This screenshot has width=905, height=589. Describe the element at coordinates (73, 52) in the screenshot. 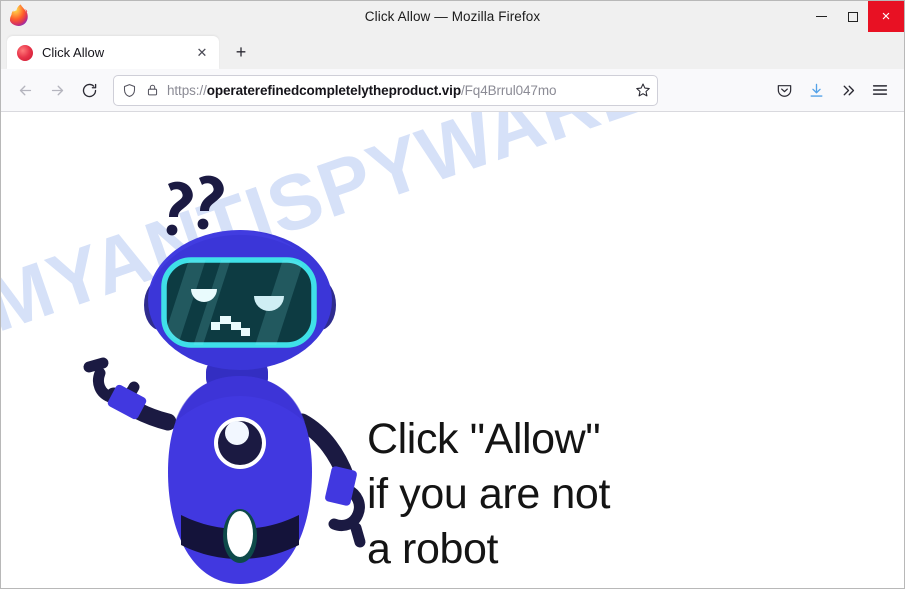

I see `tab-label: Click Allow` at that location.